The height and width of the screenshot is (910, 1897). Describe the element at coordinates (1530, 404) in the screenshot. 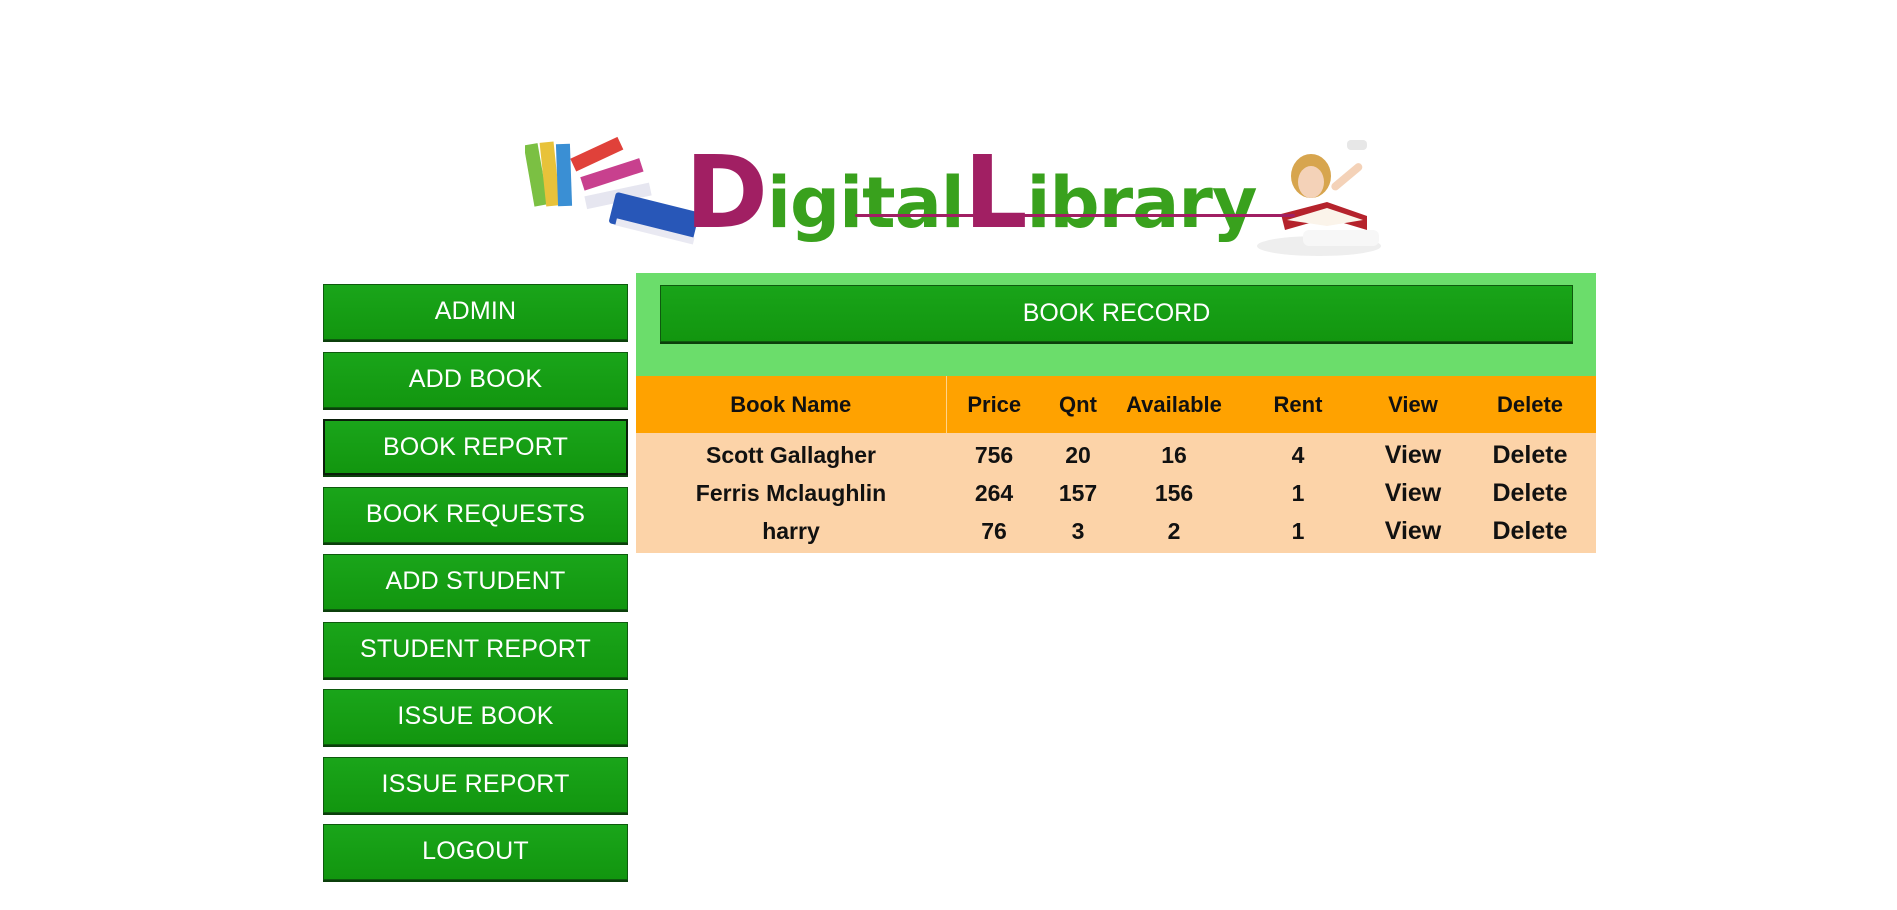

I see `column-header-delete: Delete` at that location.